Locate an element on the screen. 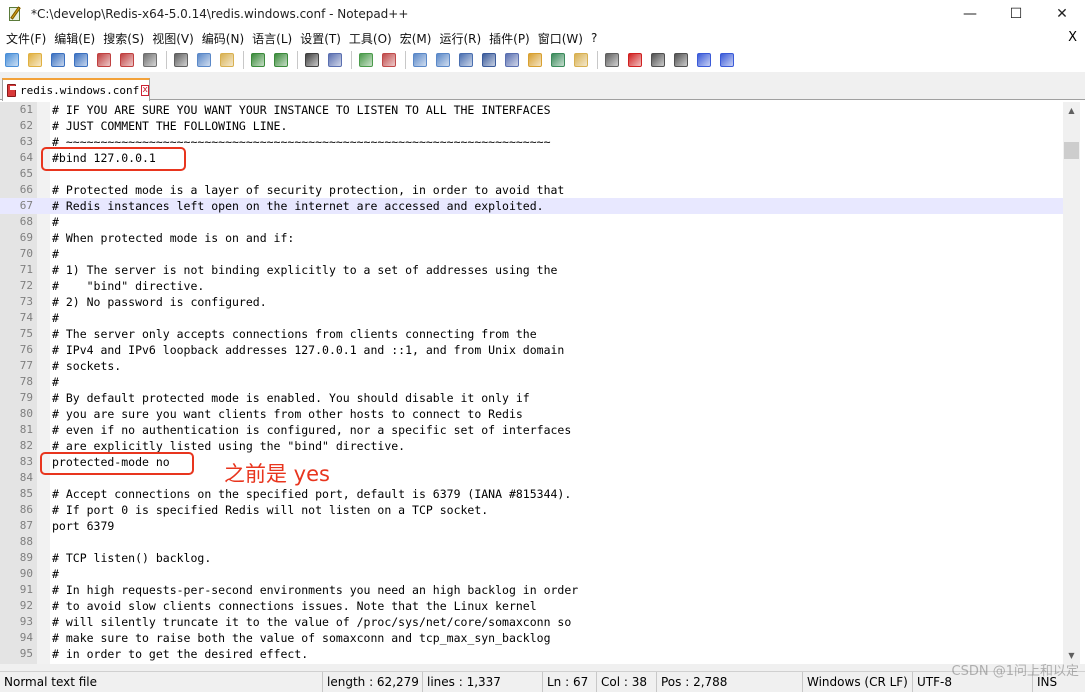  editor-line: 89 # TCP listen() backlog. is located at coordinates (531, 558).